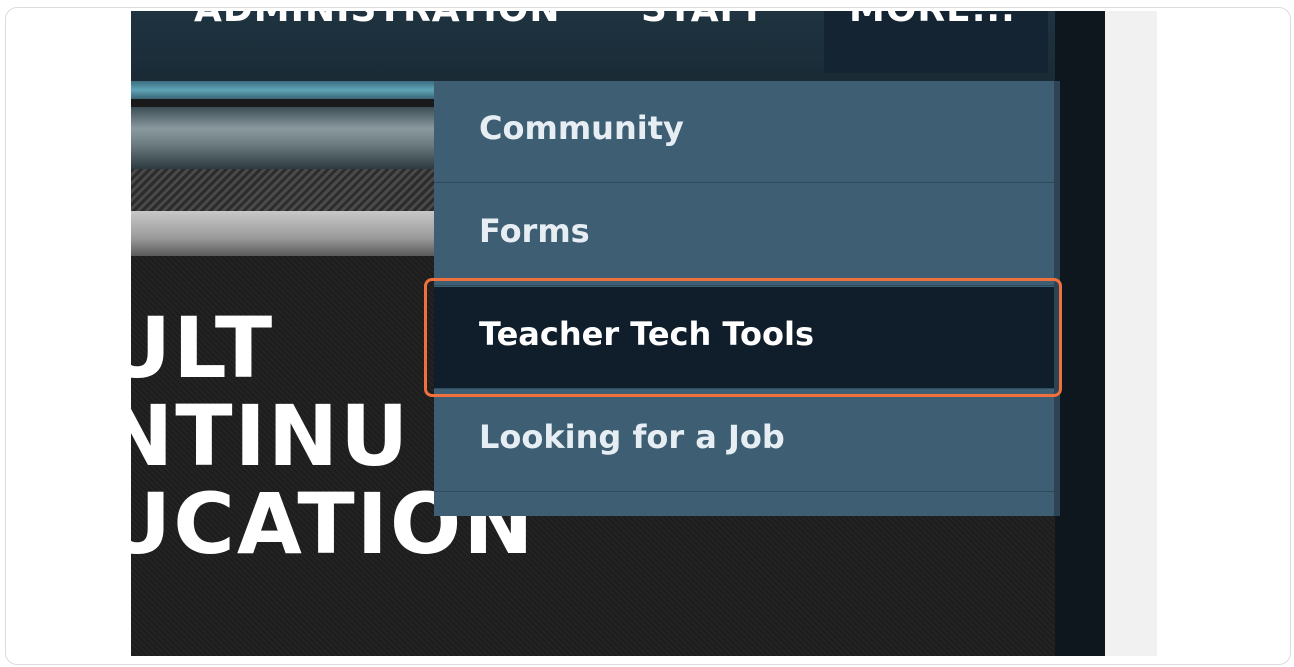 This screenshot has height=667, width=1294. I want to click on right-edge-panel, so click(1080, 333).